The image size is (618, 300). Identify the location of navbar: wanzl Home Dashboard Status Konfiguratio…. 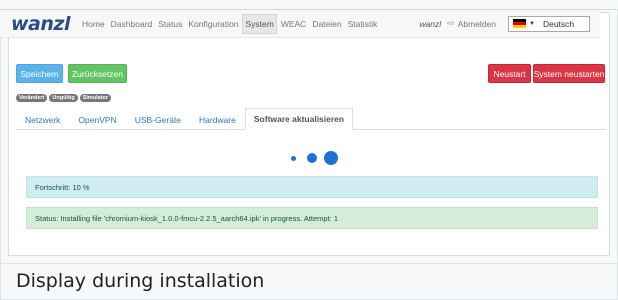
(300, 24).